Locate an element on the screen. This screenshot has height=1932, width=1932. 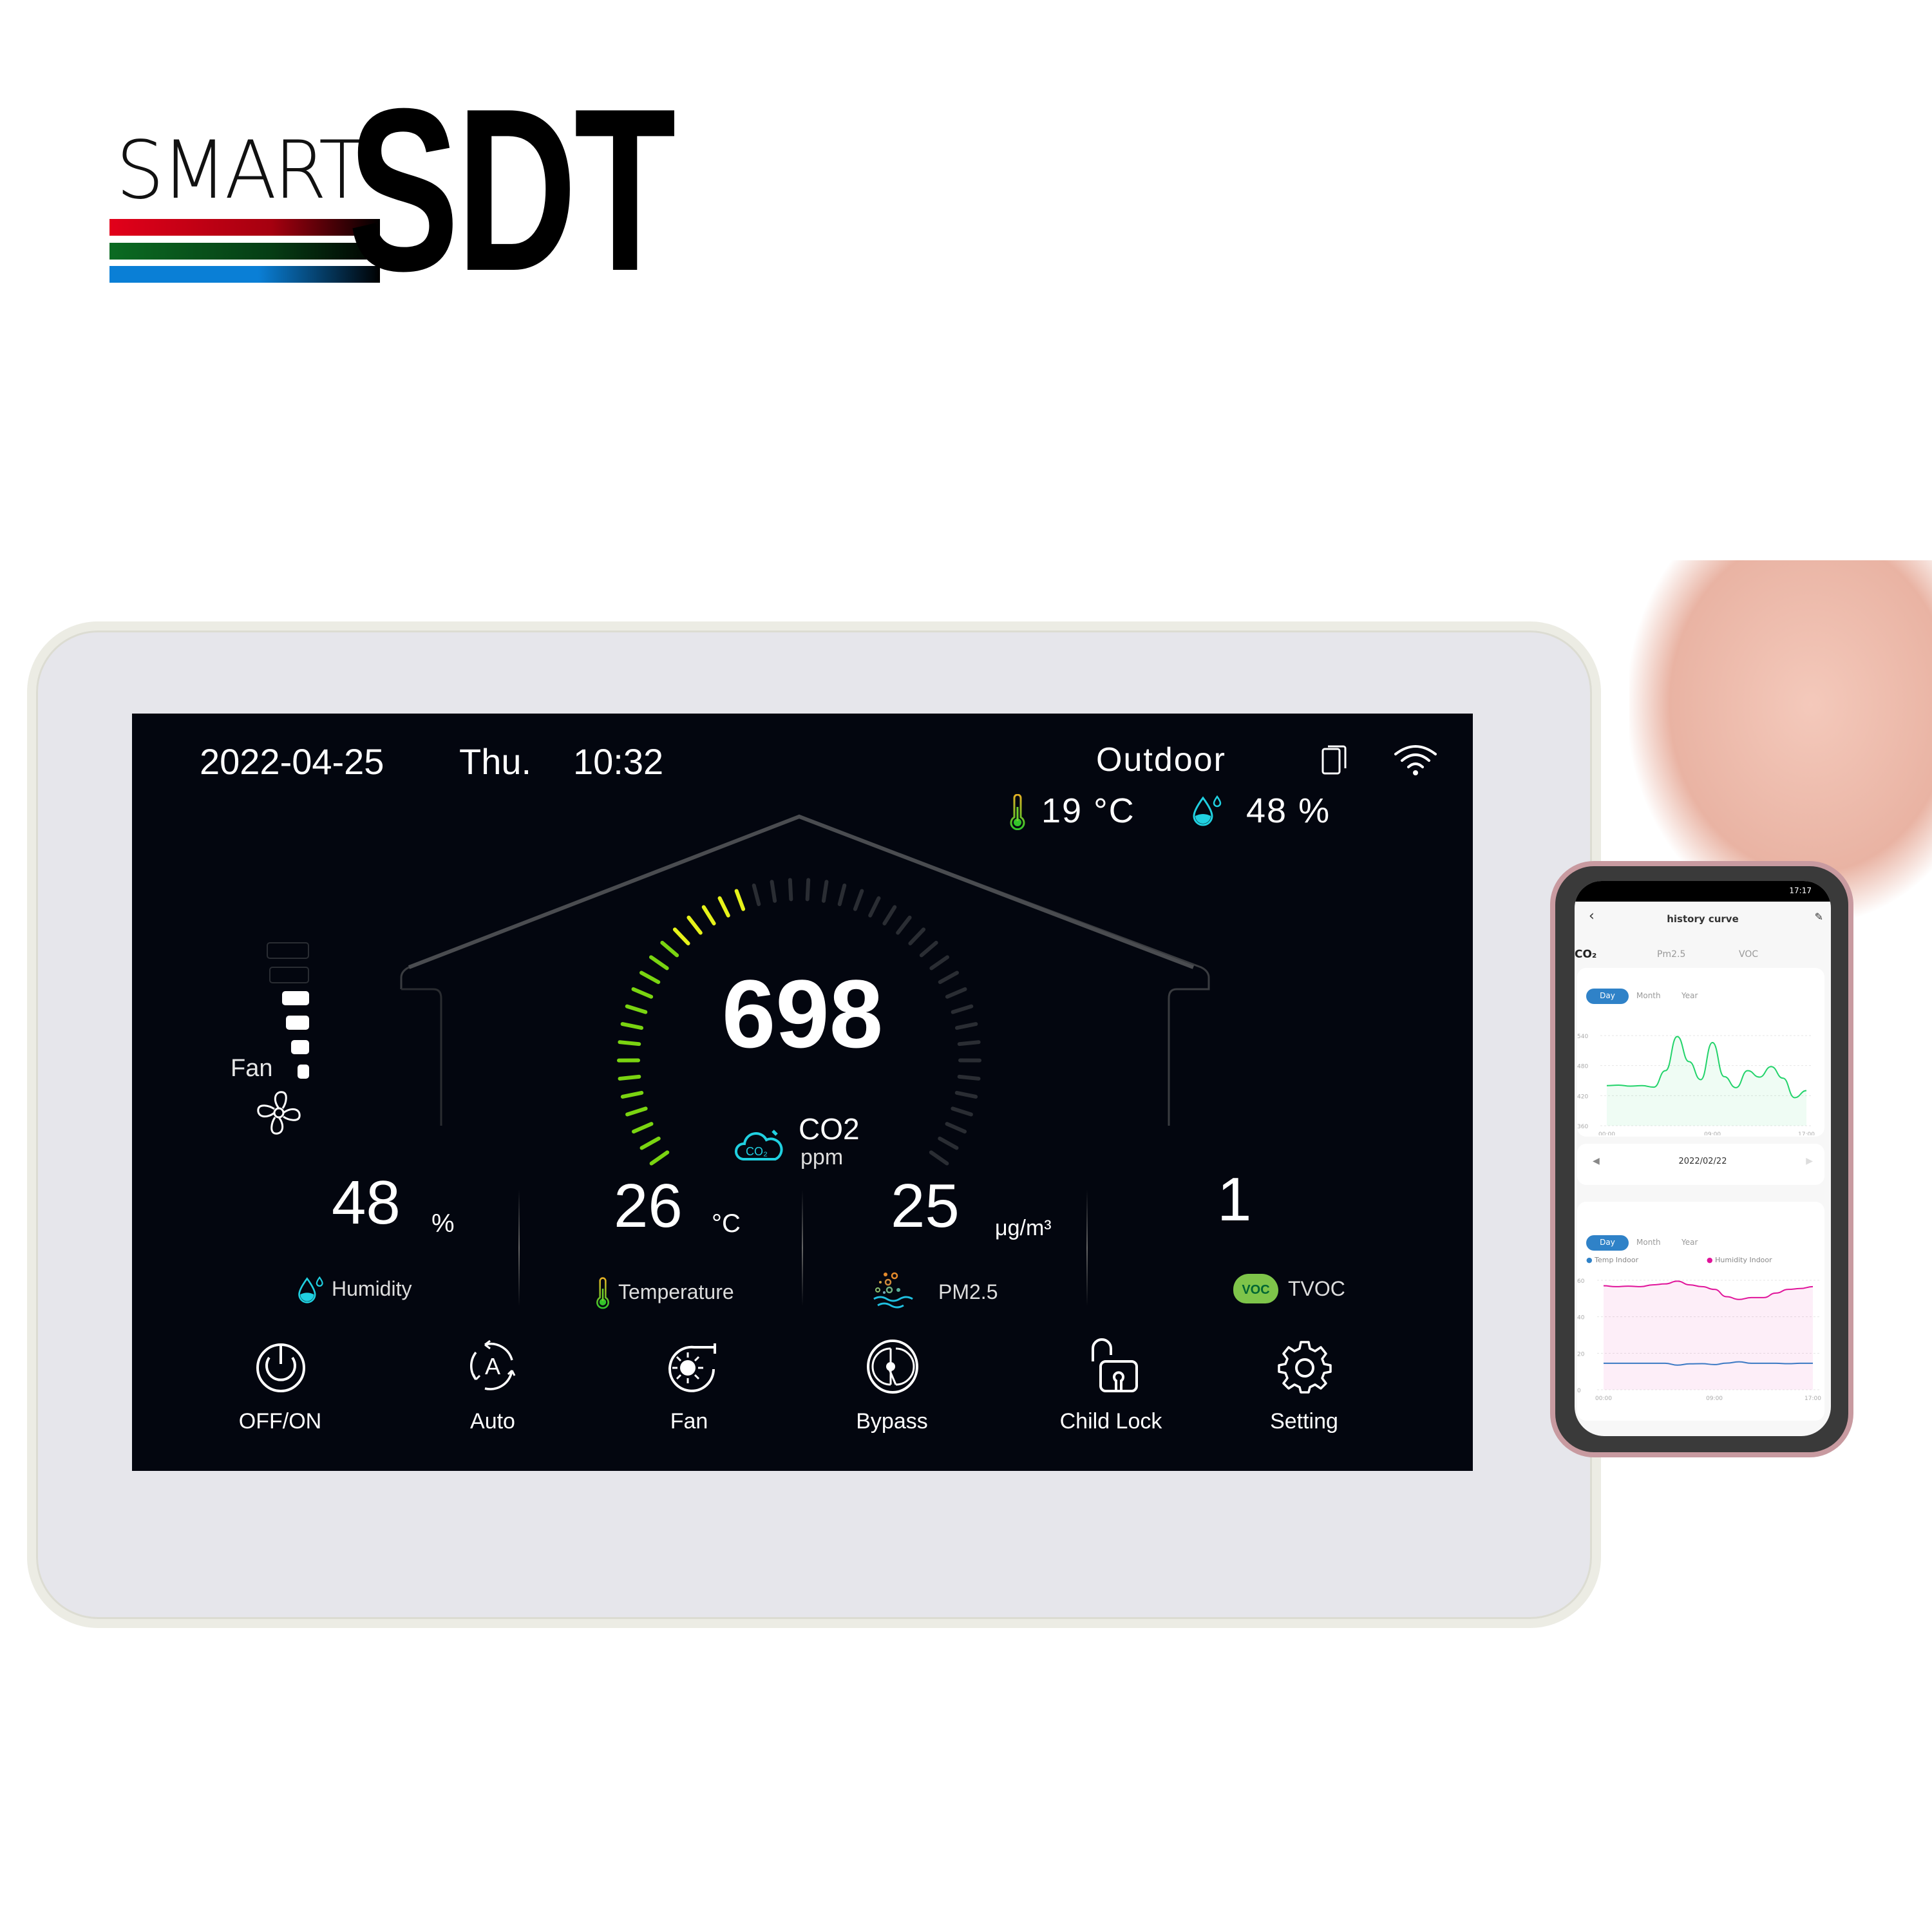
fan-mode-button: Fan is located at coordinates (689, 1396).